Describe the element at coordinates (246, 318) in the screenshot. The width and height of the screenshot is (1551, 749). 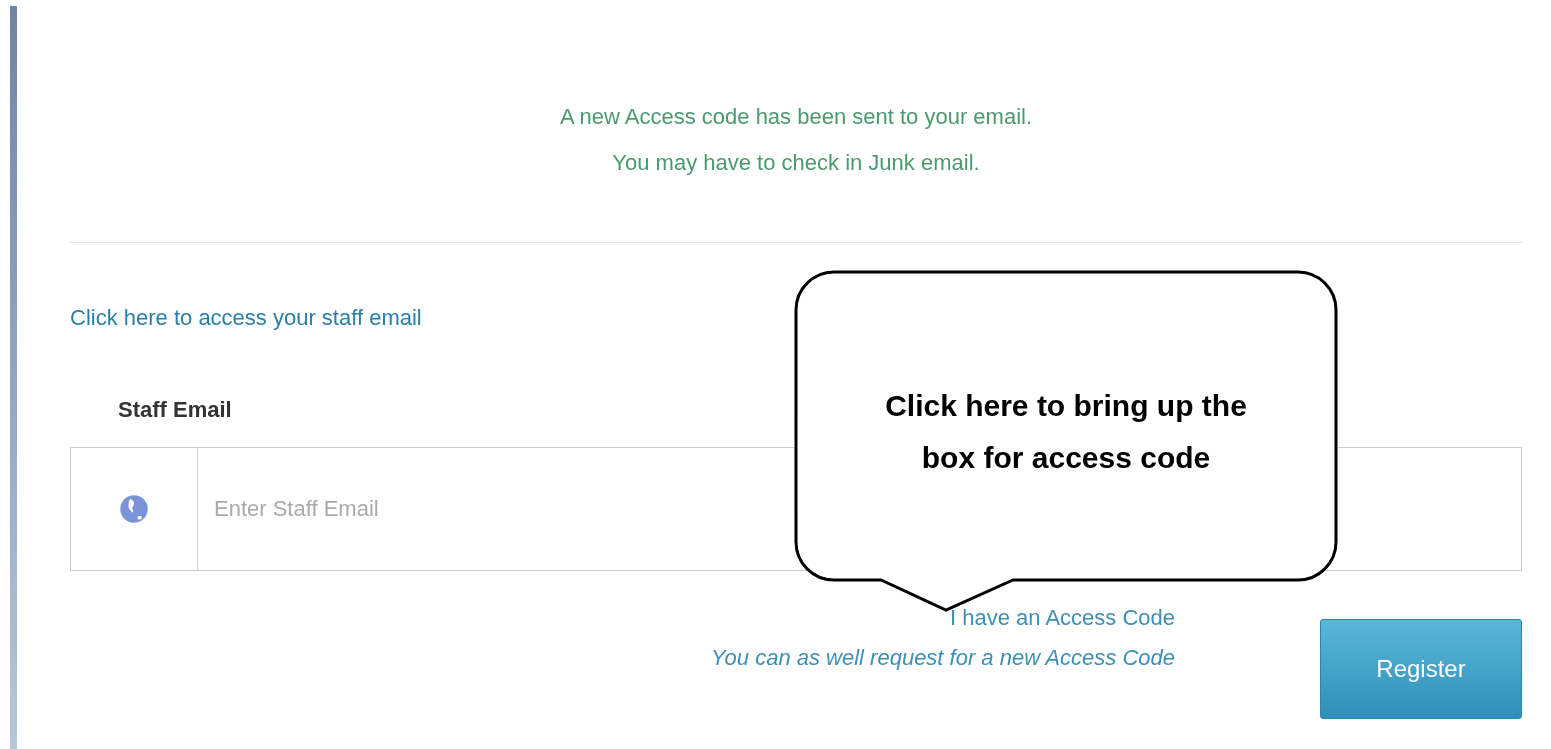
I see `staff-email-link: Click here to access your staff email` at that location.